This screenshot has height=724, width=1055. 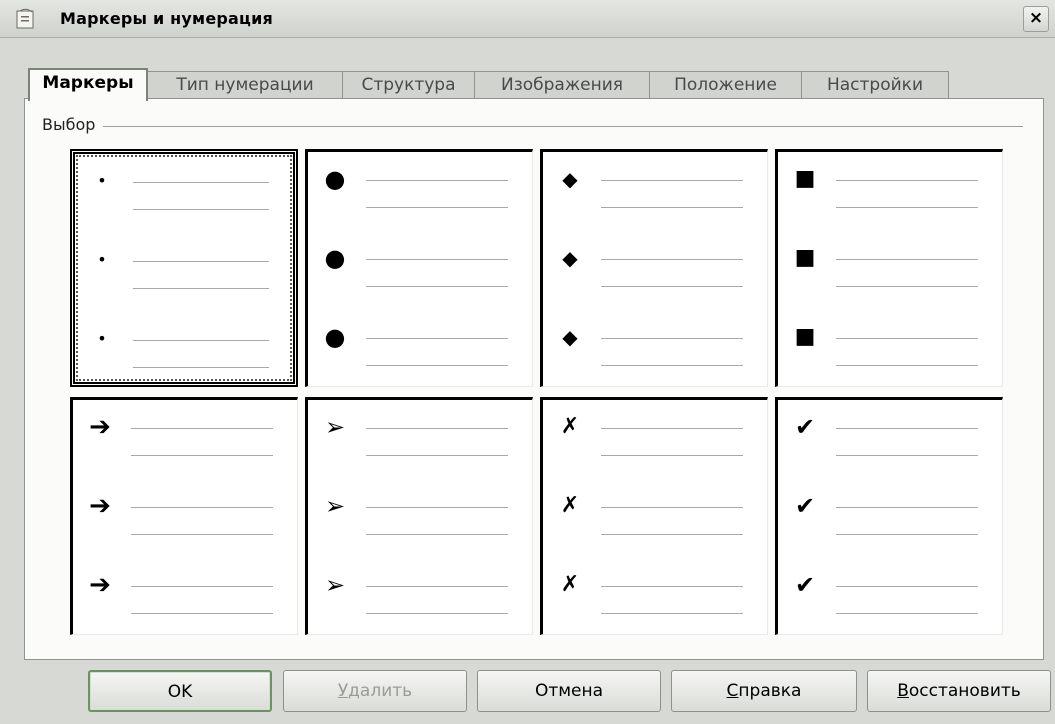 I want to click on delete-mnemonic: У, so click(x=343, y=691).